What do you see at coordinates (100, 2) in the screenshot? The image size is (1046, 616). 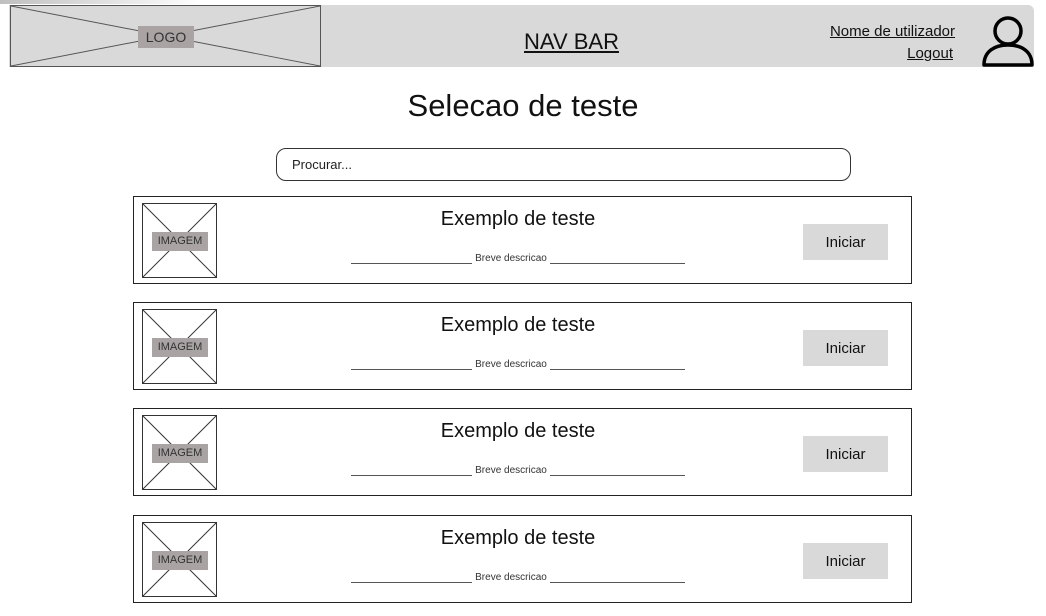 I see `window-shadow` at bounding box center [100, 2].